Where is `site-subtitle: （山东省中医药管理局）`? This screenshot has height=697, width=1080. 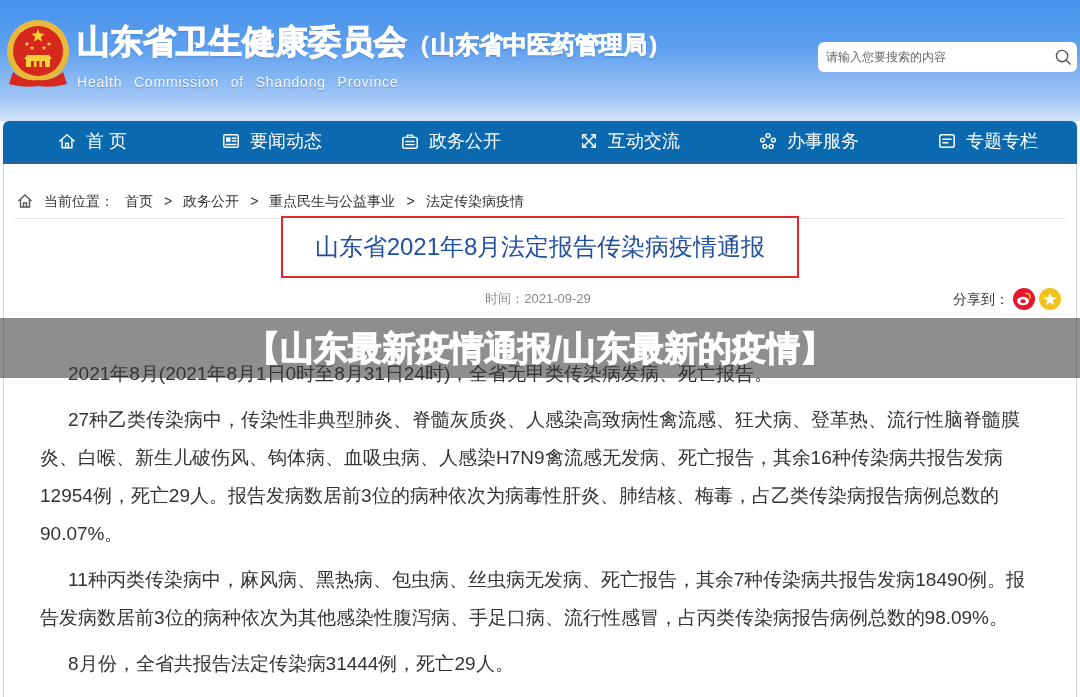
site-subtitle: （山东省中医药管理局） is located at coordinates (539, 45).